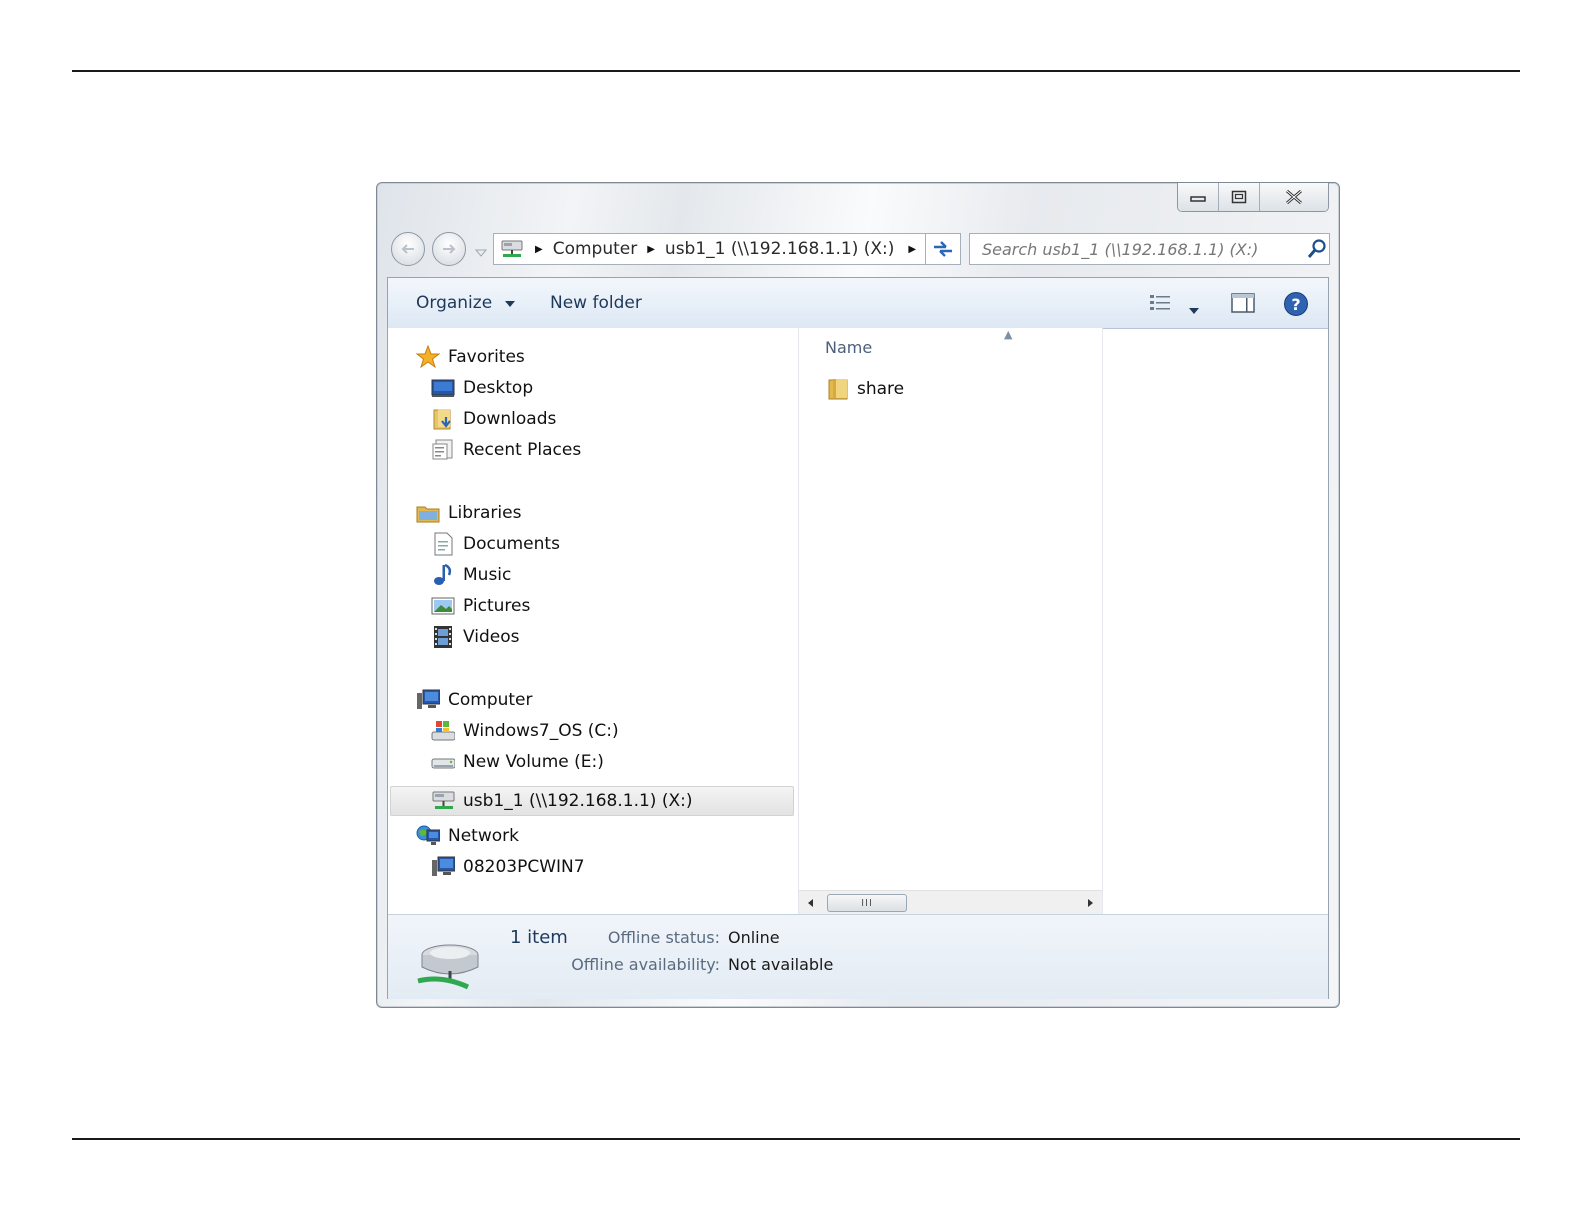 This screenshot has width=1584, height=1224. I want to click on new-folder-button: New folder, so click(596, 303).